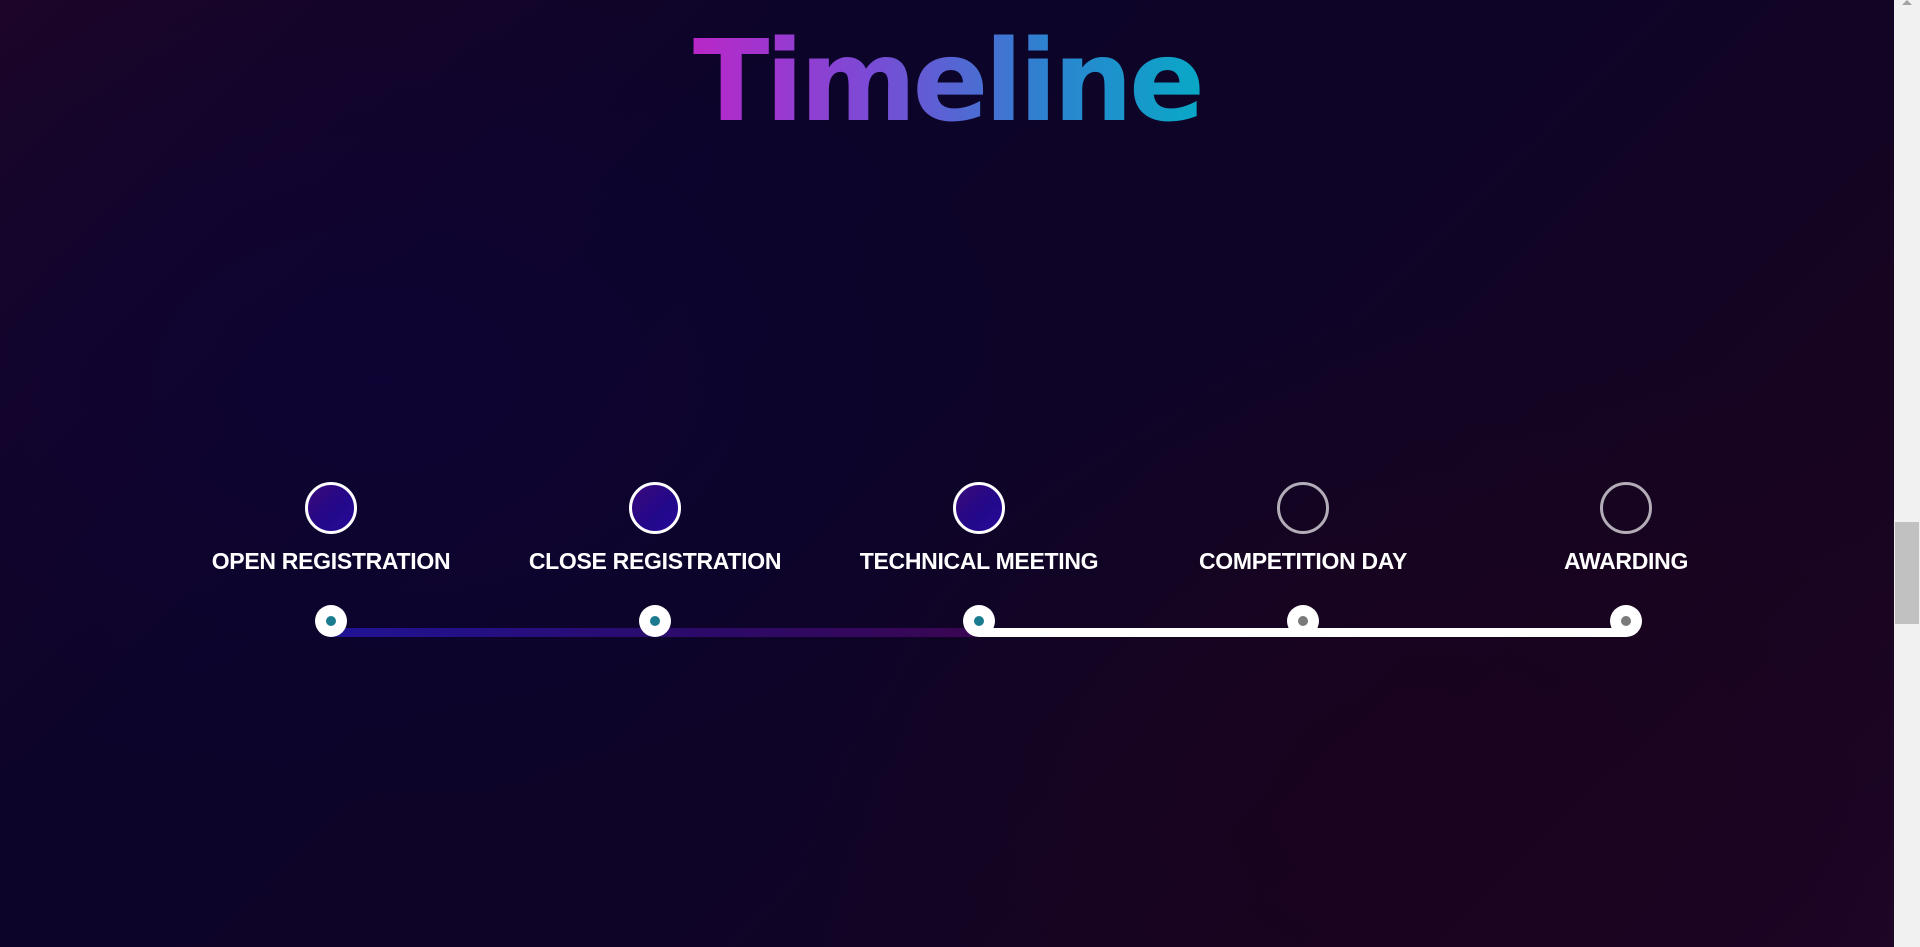 The width and height of the screenshot is (1920, 947). I want to click on step-label: TECHNICAL MEETING, so click(979, 561).